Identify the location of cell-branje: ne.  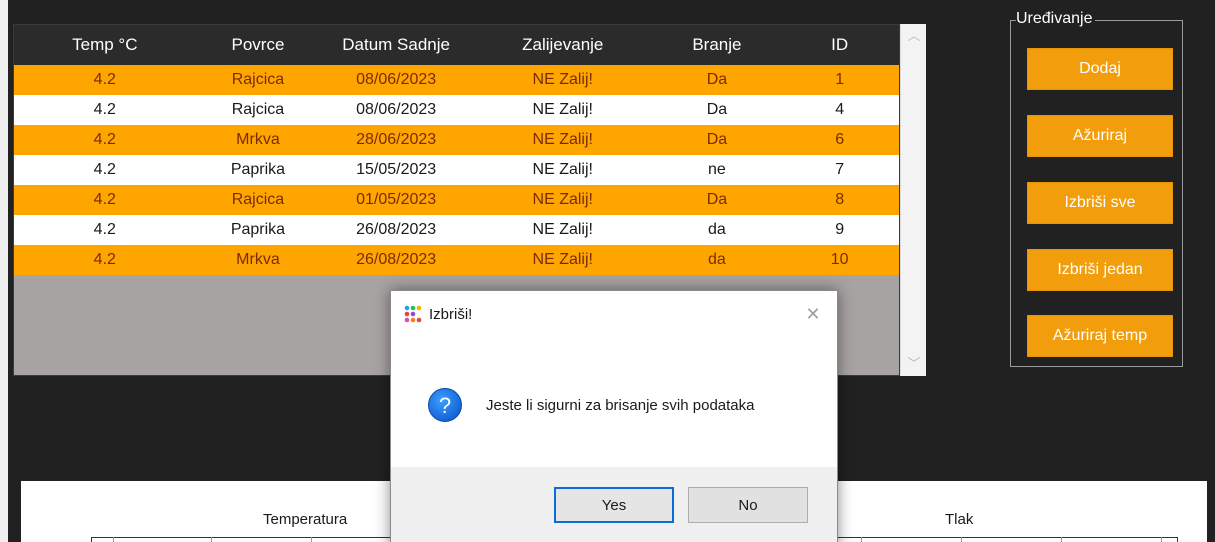
(717, 169).